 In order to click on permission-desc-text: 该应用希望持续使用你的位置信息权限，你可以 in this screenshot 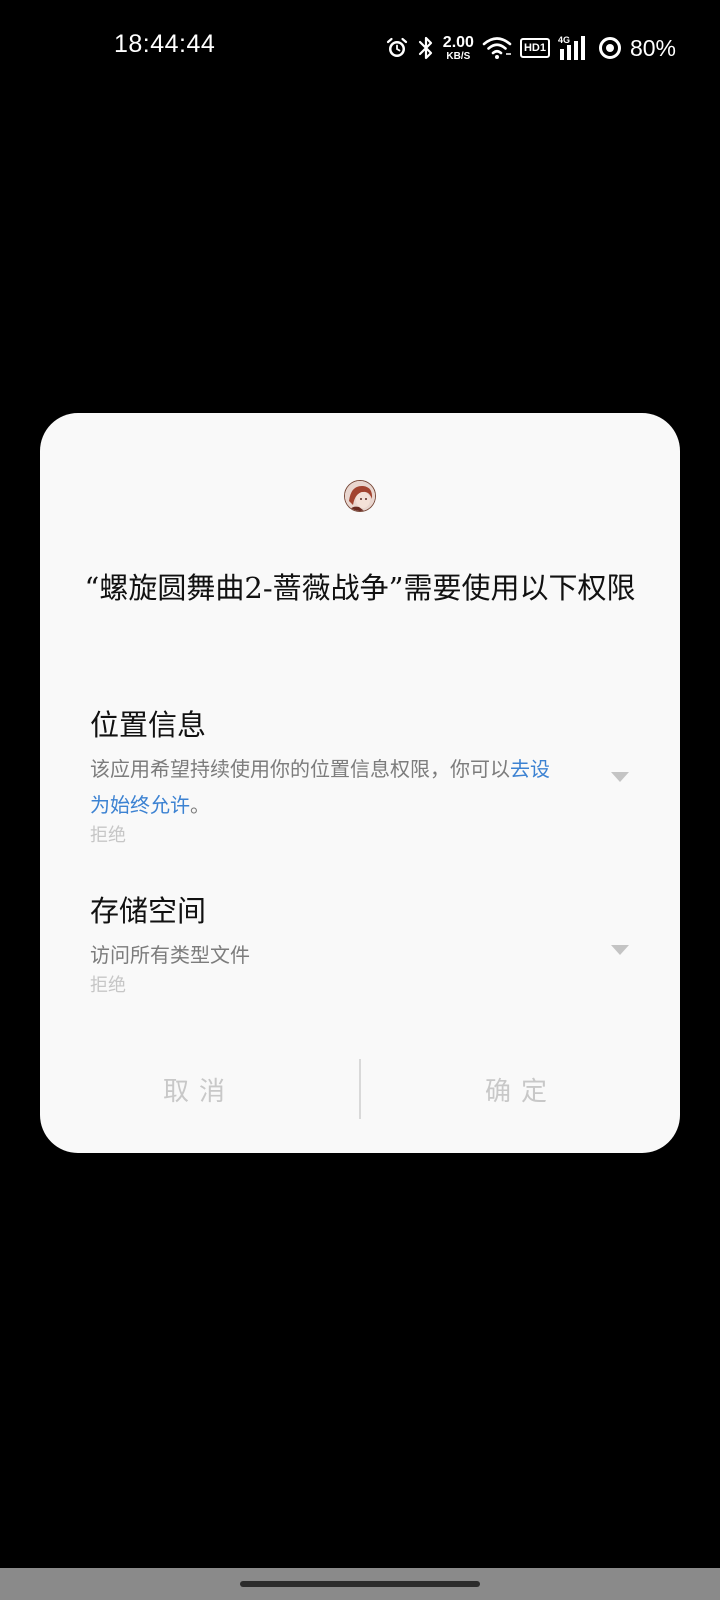, I will do `click(300, 769)`.